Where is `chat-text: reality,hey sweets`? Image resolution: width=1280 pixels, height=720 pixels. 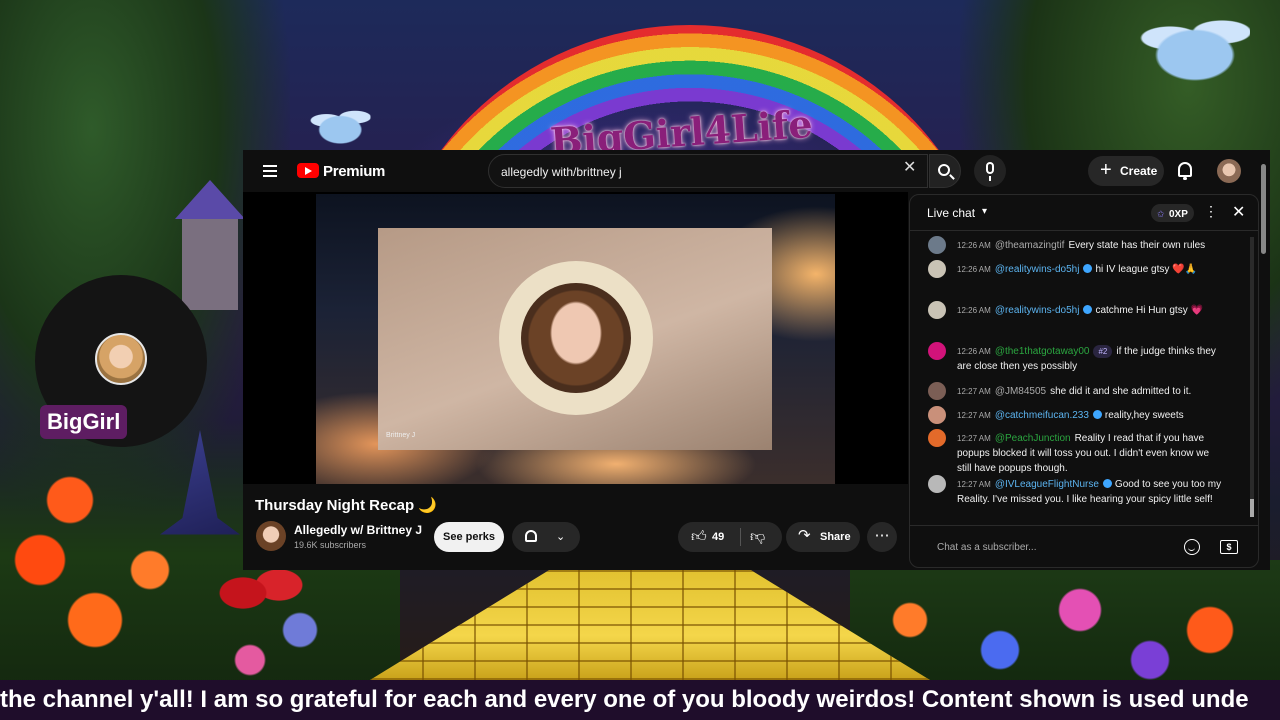 chat-text: reality,hey sweets is located at coordinates (1144, 415).